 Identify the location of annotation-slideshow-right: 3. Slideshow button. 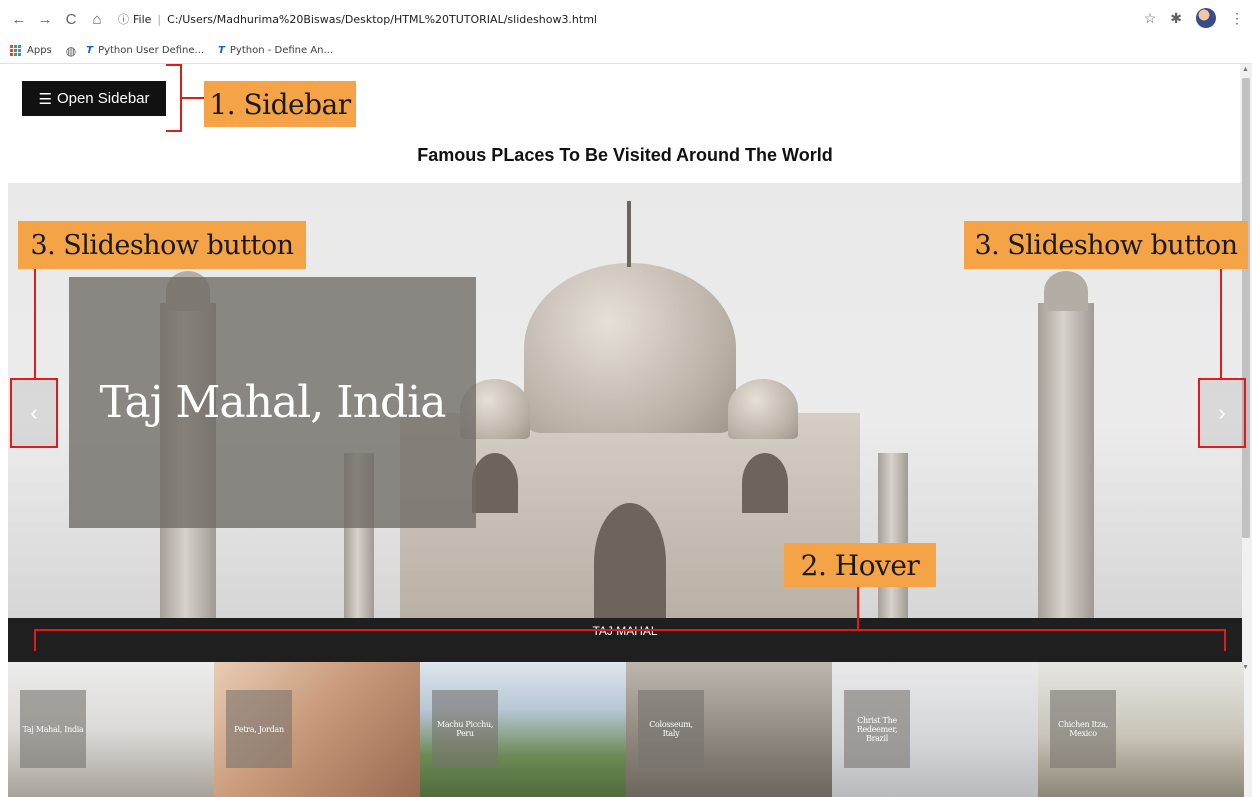
(1106, 245).